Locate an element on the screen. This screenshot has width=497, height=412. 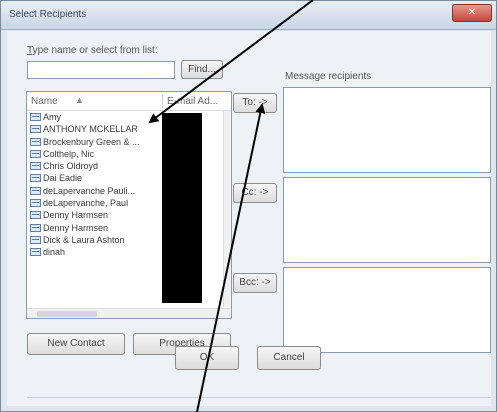
annotation-arrow-contacts is located at coordinates (231, 62).